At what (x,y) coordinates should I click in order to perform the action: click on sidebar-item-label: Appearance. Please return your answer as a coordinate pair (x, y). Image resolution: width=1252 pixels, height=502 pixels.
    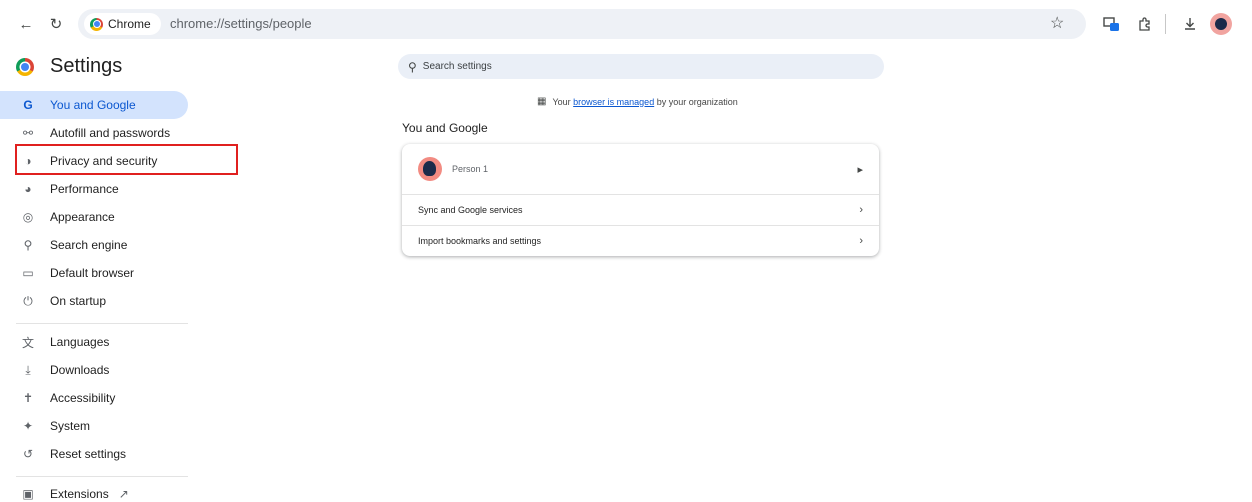
    Looking at the image, I should click on (82, 217).